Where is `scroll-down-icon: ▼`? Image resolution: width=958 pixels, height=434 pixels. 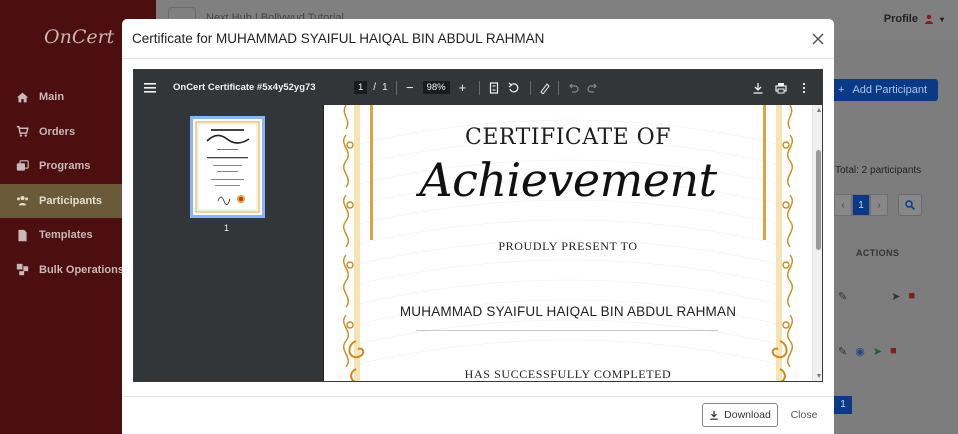 scroll-down-icon: ▼ is located at coordinates (818, 377).